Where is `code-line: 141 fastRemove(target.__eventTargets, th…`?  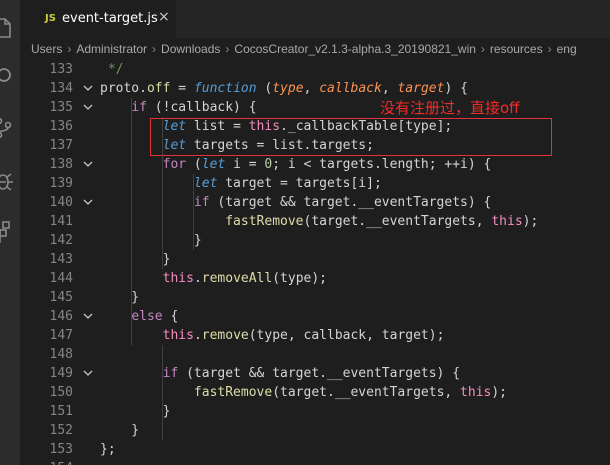
code-line: 141 fastRemove(target.__eventTargets, th… is located at coordinates (315, 221).